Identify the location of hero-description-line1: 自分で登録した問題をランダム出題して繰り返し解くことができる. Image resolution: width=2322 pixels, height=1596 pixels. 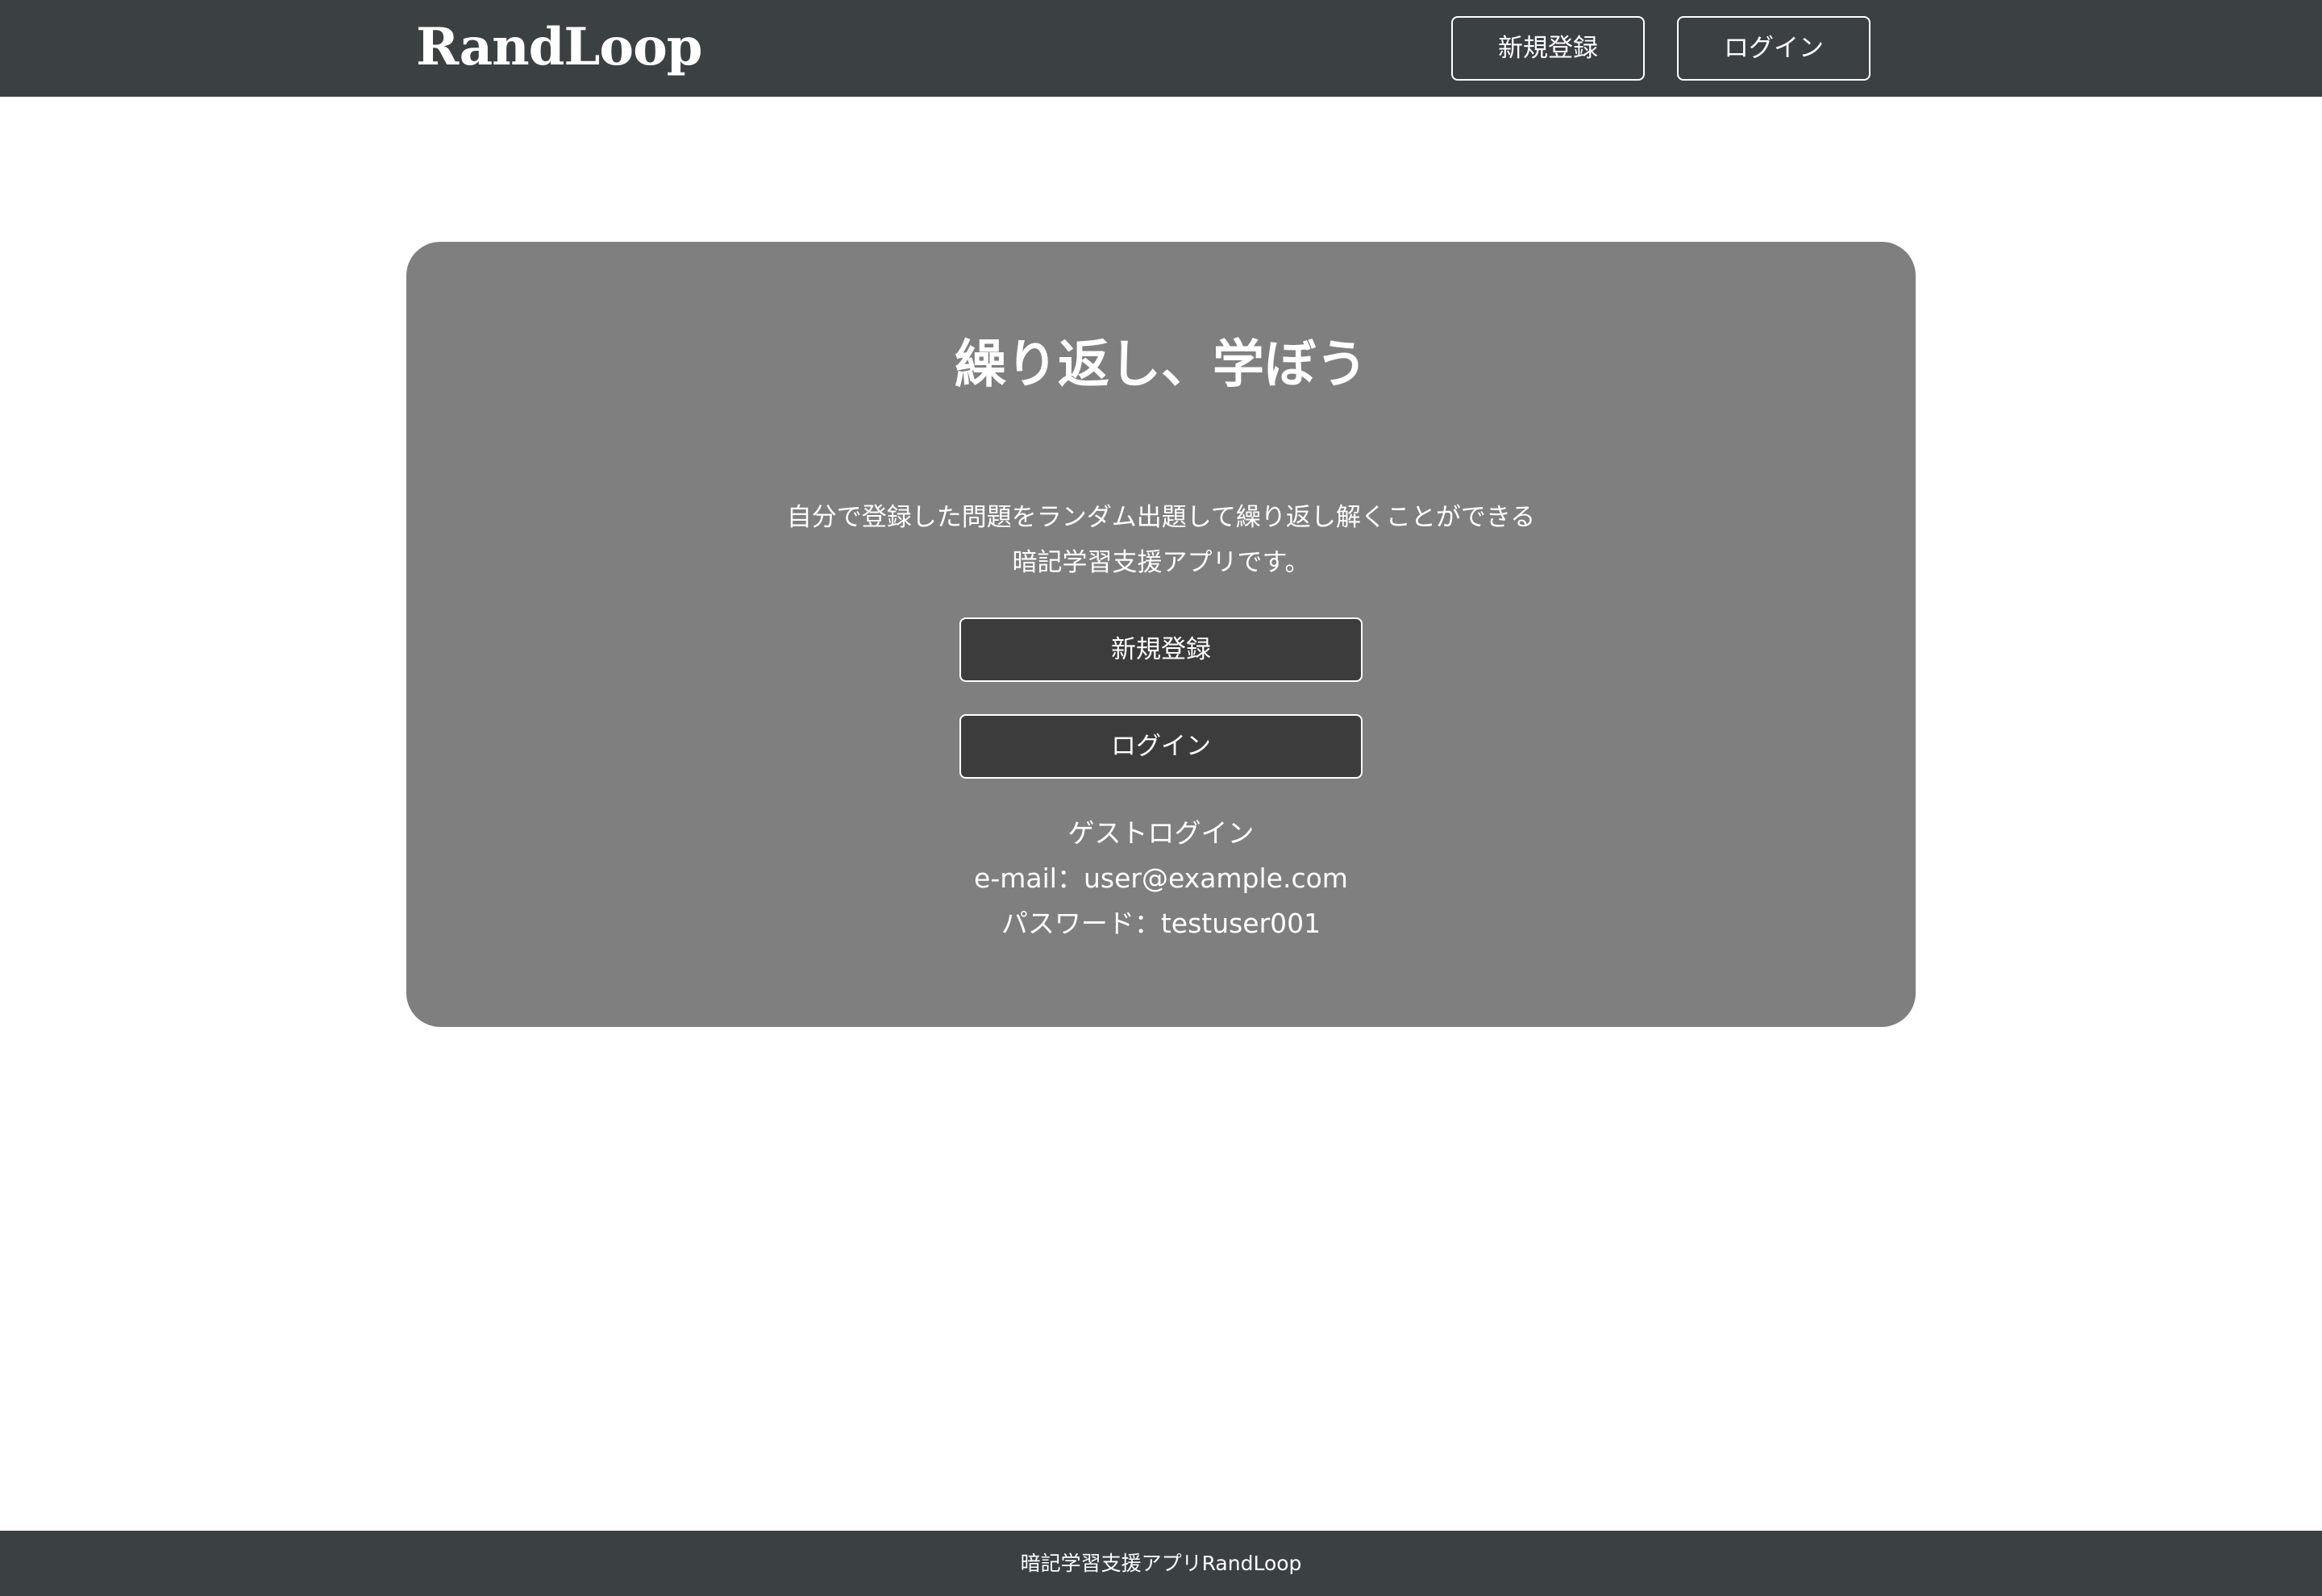
(1161, 517).